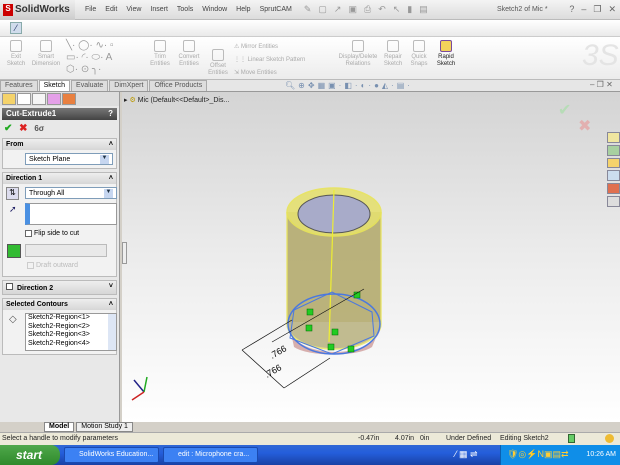  I want to click on tray-icons: 🛡◎⚡N▣▤⇄, so click(538, 454).